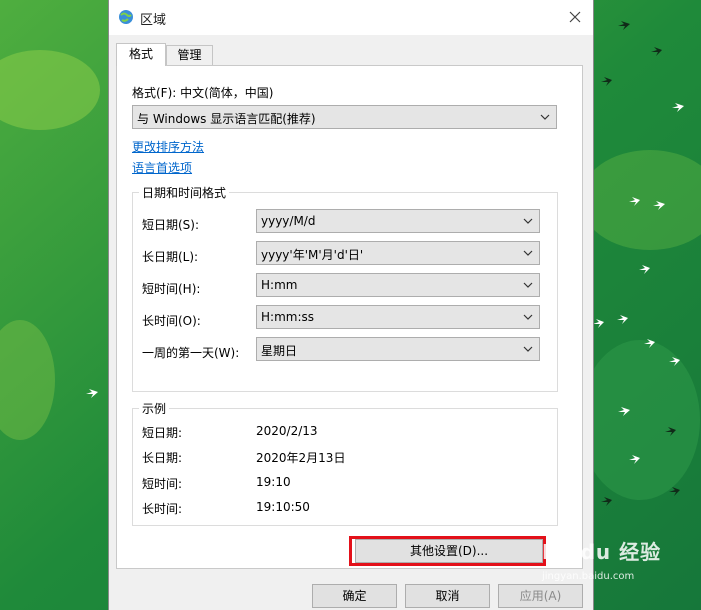  I want to click on format-select: 与 Windows 显示语言匹配(推荐), so click(344, 117).